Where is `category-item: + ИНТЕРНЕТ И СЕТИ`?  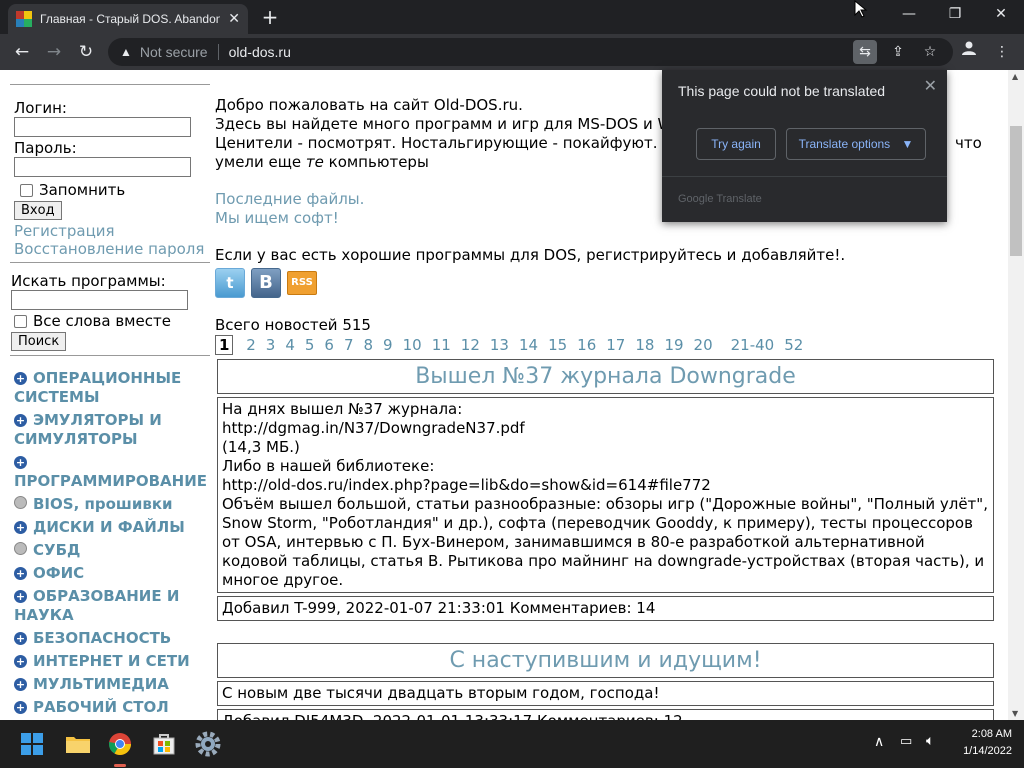
category-item: + ИНТЕРНЕТ И СЕТИ is located at coordinates (112, 661).